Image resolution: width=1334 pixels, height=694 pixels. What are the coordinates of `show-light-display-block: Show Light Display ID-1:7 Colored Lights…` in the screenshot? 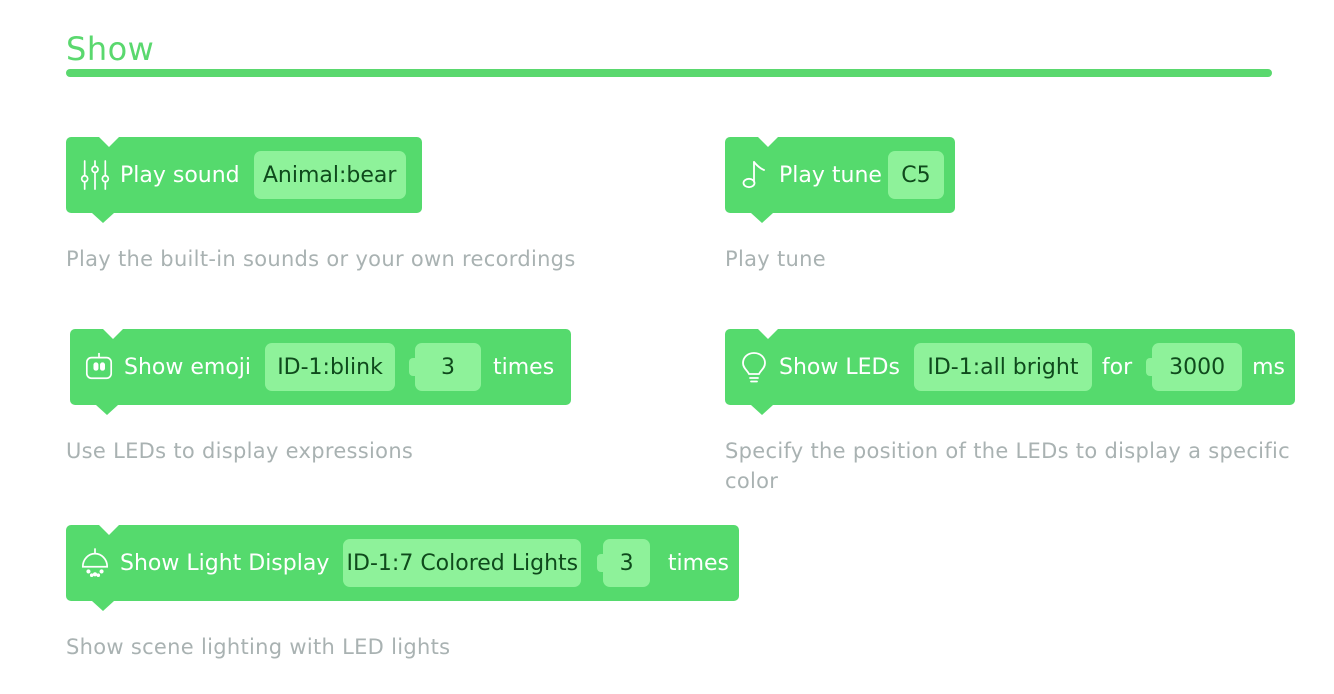 It's located at (402, 567).